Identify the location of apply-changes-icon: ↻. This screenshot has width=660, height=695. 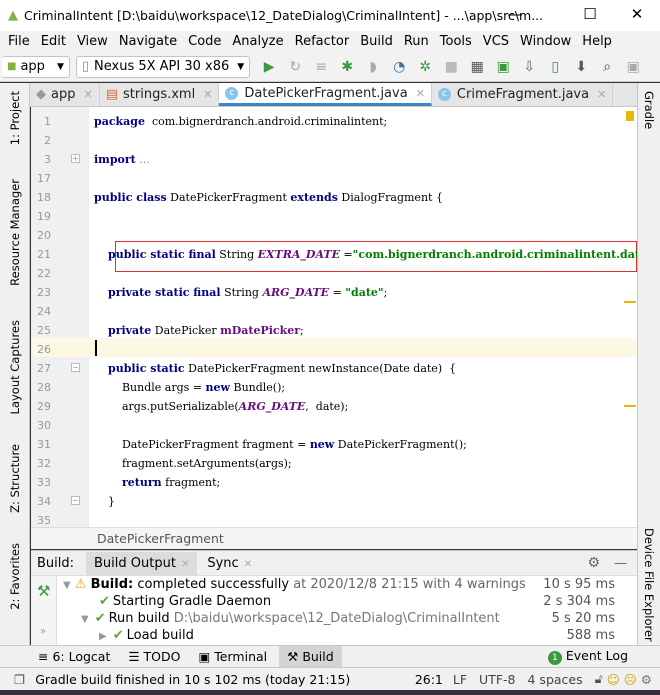
(295, 67).